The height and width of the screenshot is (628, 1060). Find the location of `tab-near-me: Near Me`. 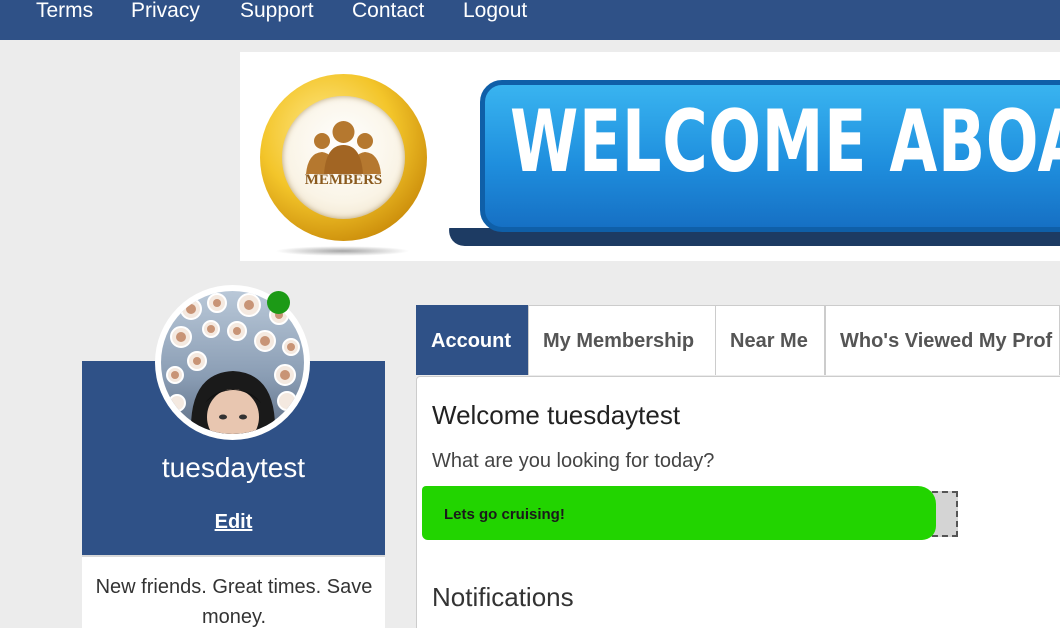

tab-near-me: Near Me is located at coordinates (770, 340).